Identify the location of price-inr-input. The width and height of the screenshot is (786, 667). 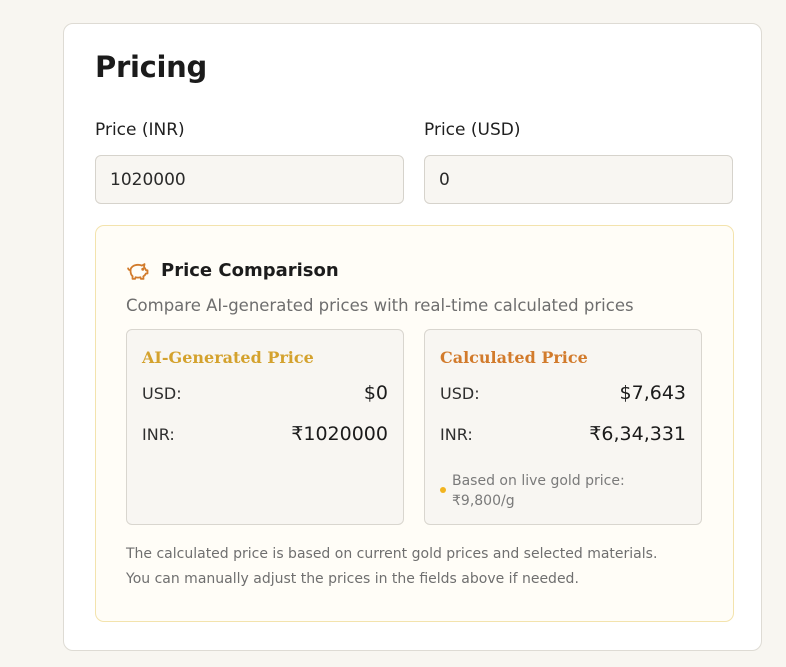
(249, 179).